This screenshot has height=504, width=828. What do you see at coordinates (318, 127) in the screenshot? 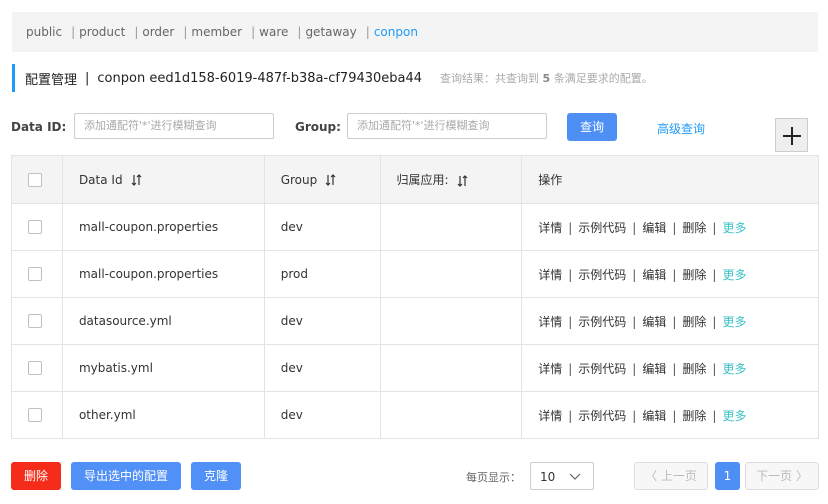
I see `group-label: Group:` at bounding box center [318, 127].